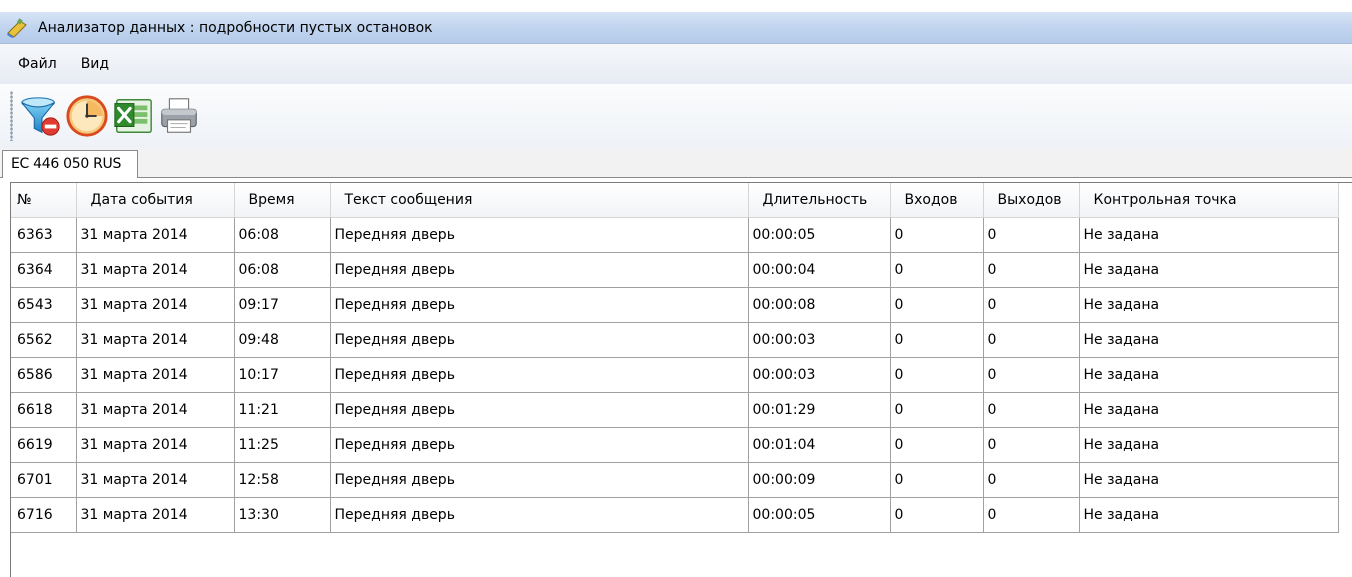 Image resolution: width=1352 pixels, height=577 pixels. I want to click on column-header-message-text: Текст сообщения, so click(539, 200).